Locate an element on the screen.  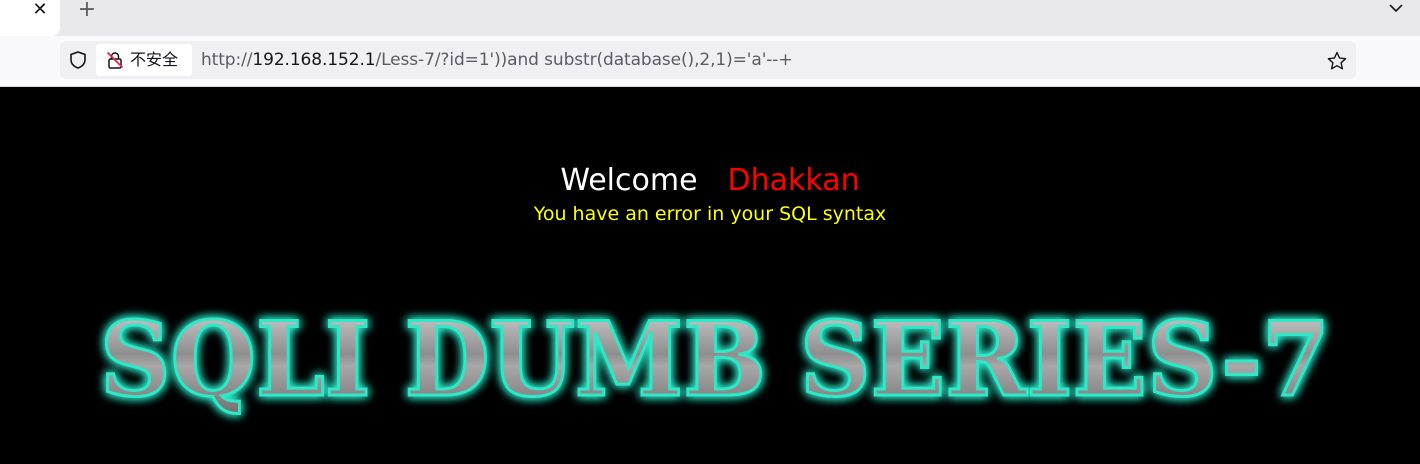
active-tab: ✕ is located at coordinates (30, 18).